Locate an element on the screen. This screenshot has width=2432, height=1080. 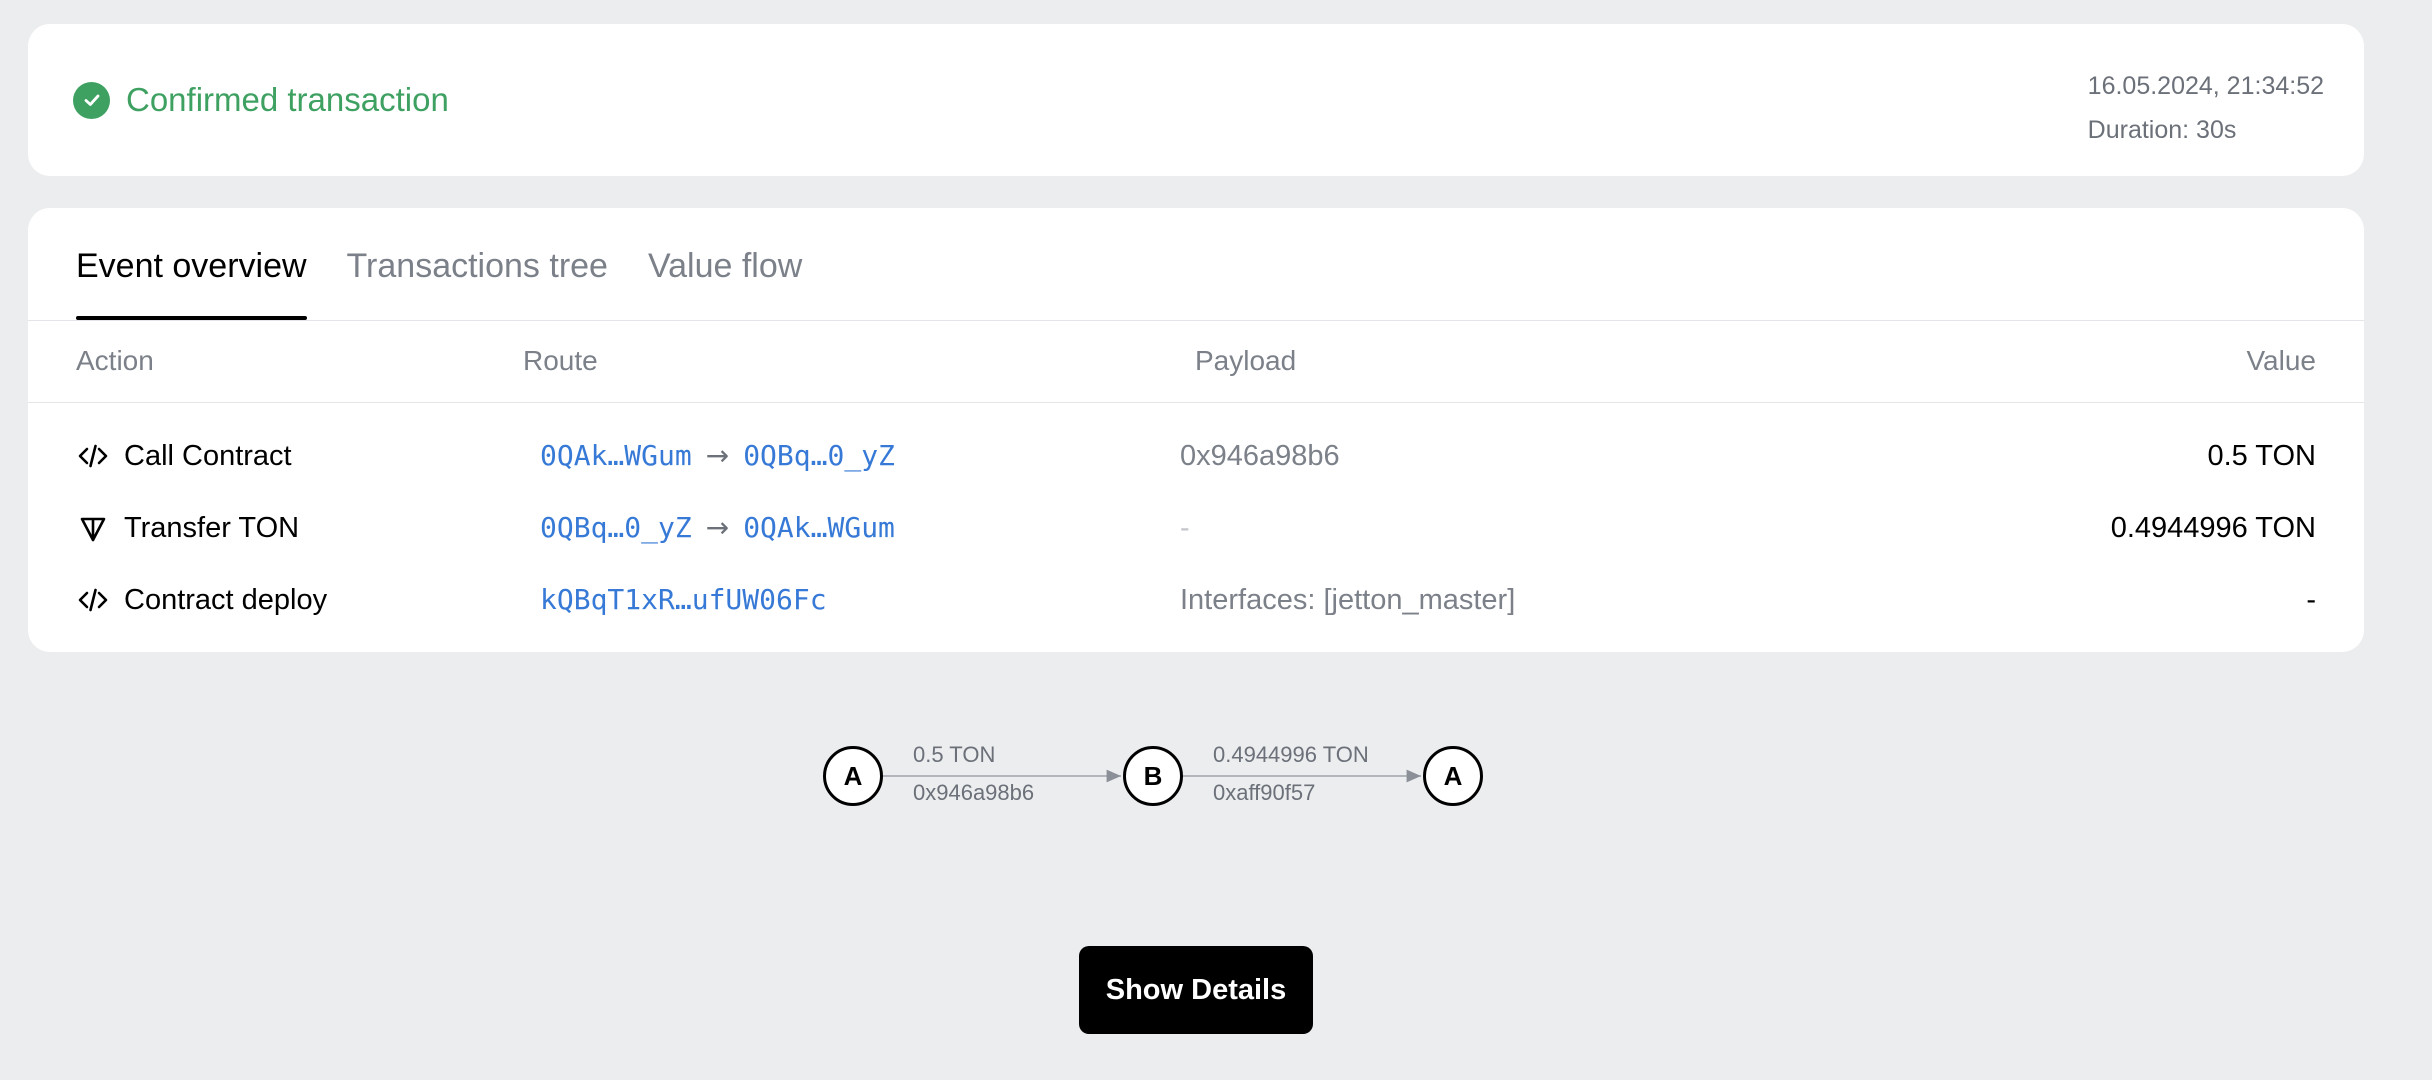
tab-value-flow: Value flow is located at coordinates (725, 264).